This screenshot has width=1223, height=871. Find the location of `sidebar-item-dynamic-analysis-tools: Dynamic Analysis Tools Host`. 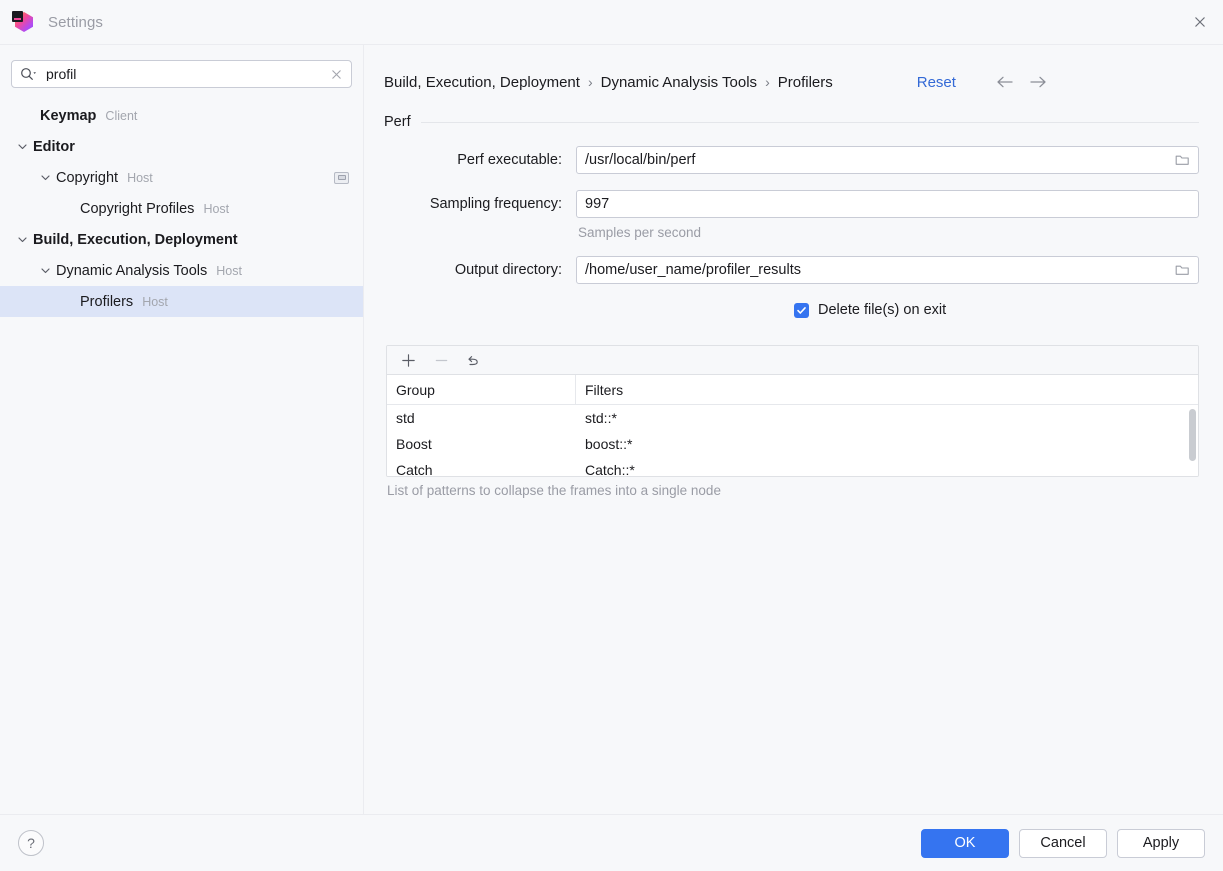

sidebar-item-dynamic-analysis-tools: Dynamic Analysis Tools Host is located at coordinates (181, 270).